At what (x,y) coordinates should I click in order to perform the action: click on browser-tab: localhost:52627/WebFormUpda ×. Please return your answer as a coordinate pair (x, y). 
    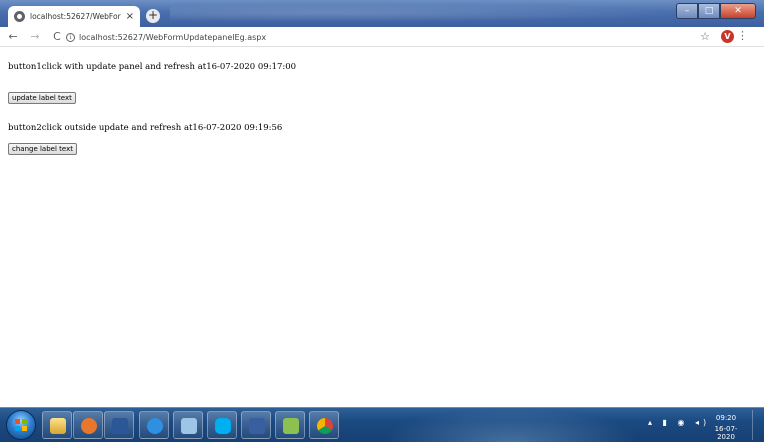
    Looking at the image, I should click on (74, 16).